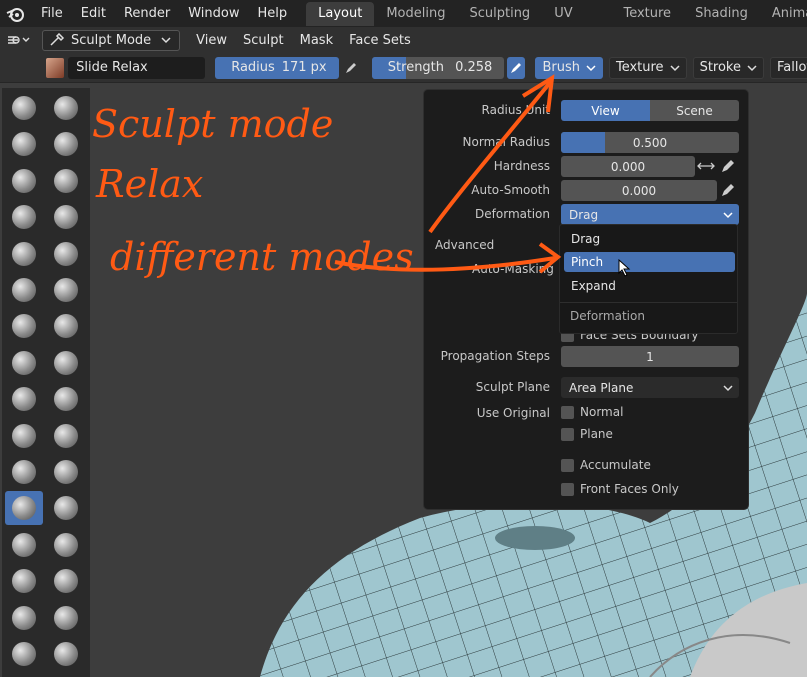  Describe the element at coordinates (592, 412) in the screenshot. I see `normal-check: Normal` at that location.